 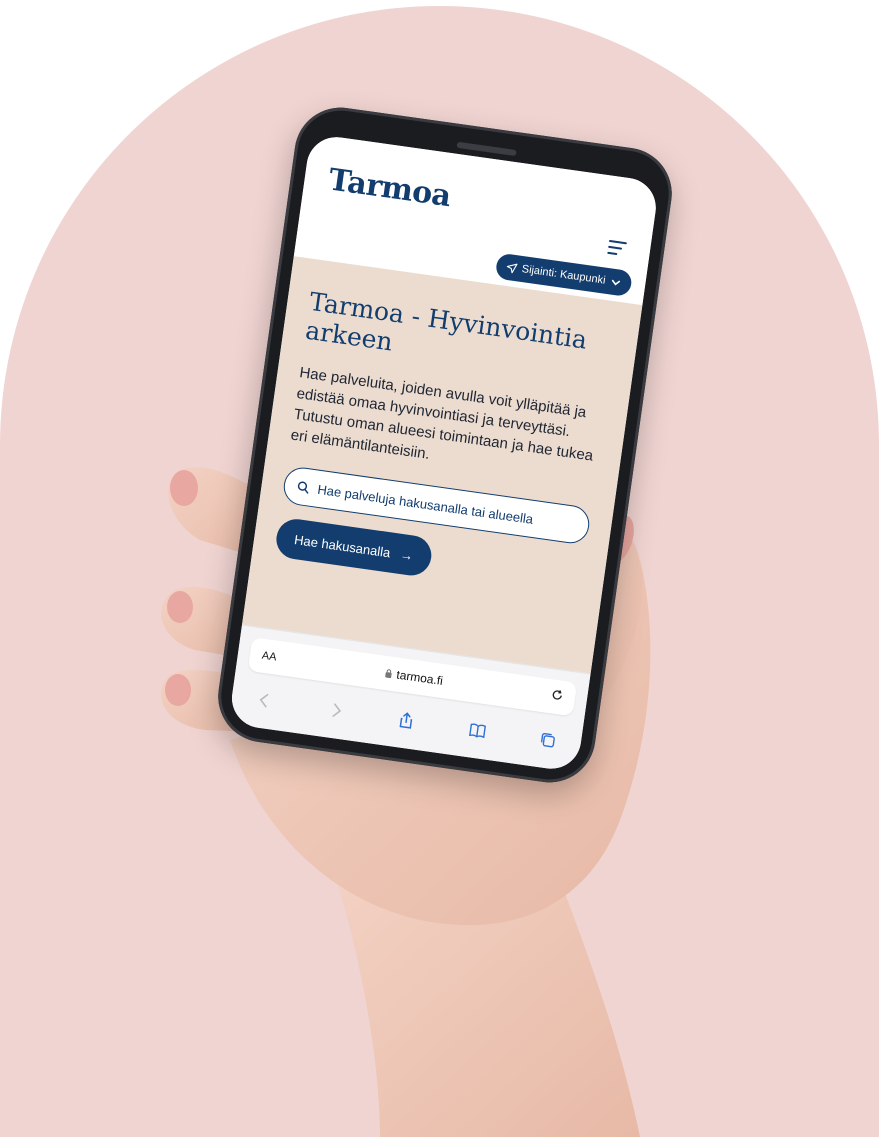 I want to click on search-button-label: Hae hakusanalla, so click(x=342, y=545).